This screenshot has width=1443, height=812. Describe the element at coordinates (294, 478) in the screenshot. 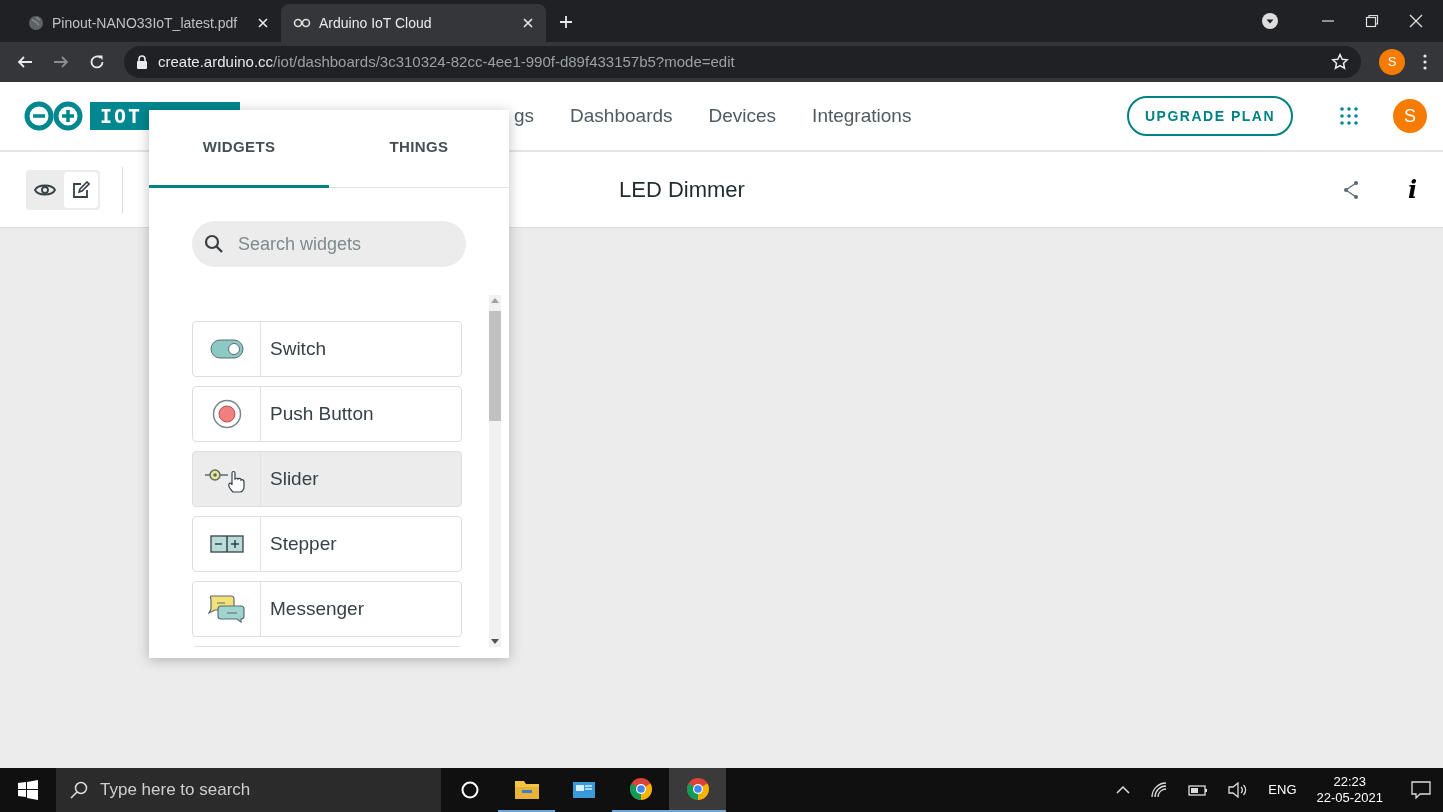

I see `widget-label: Slider` at that location.